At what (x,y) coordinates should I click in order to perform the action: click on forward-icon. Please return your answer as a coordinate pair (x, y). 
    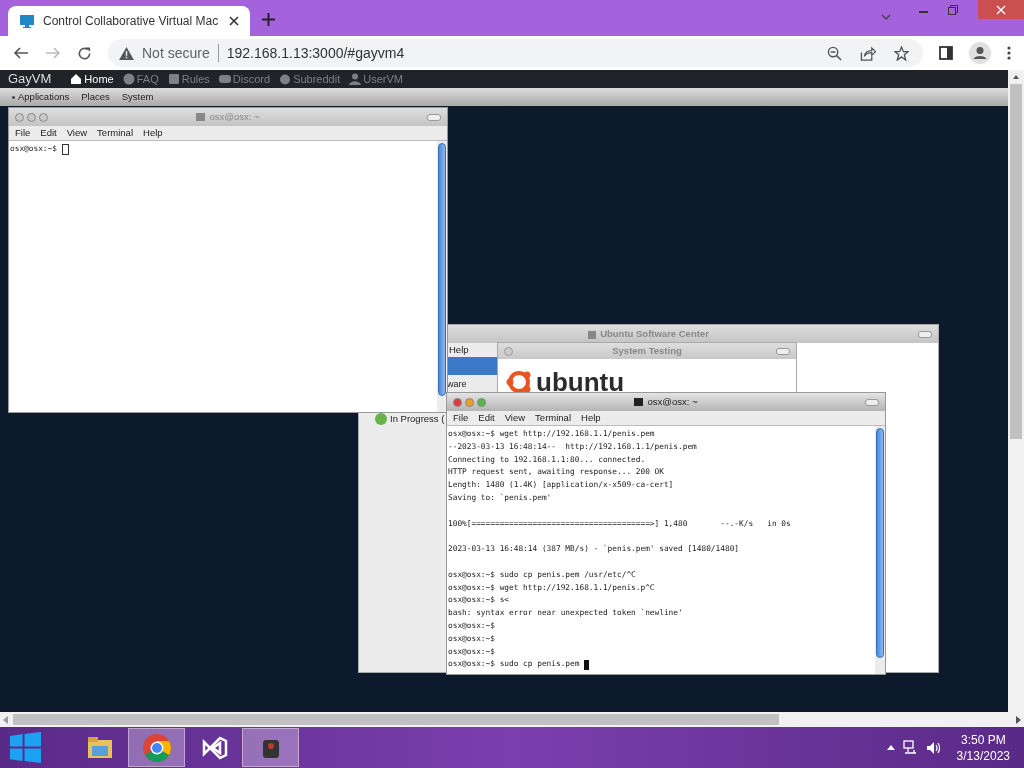
    Looking at the image, I should click on (53, 53).